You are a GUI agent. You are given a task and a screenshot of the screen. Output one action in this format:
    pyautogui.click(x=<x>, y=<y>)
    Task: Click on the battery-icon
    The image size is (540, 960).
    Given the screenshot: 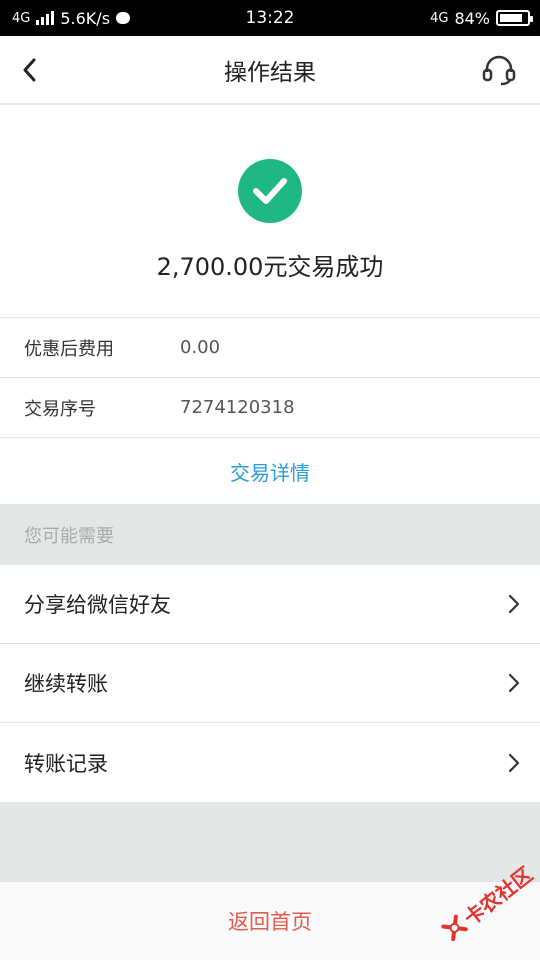 What is the action you would take?
    pyautogui.click(x=514, y=18)
    